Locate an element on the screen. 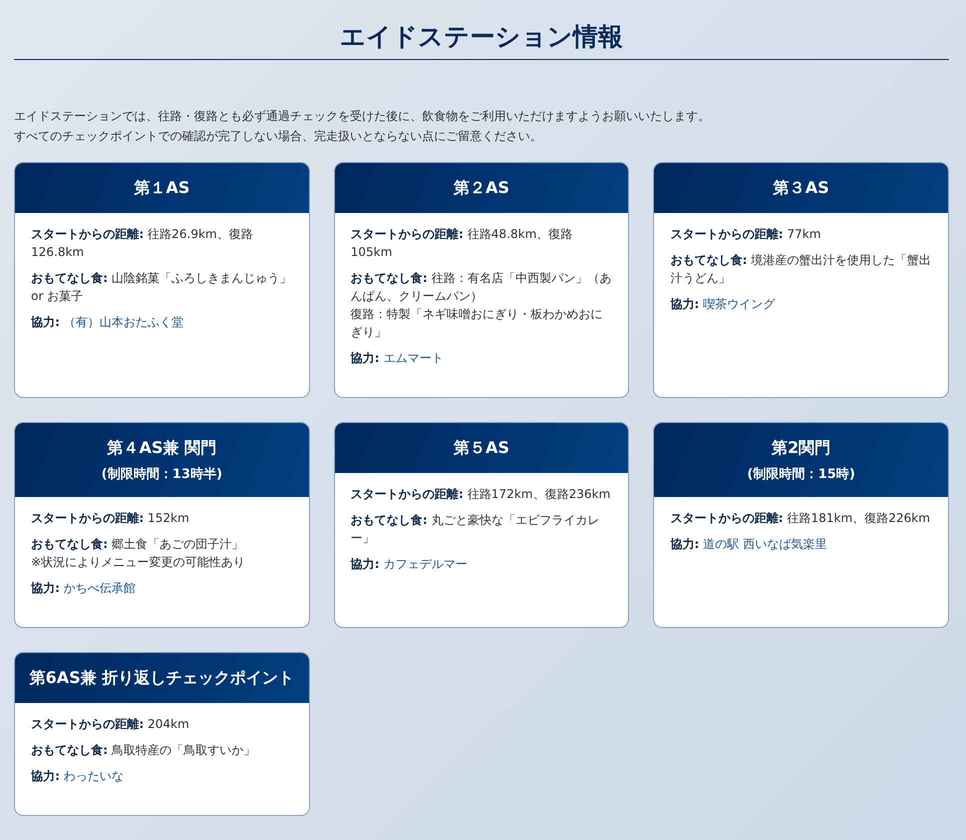  partner-link: かちべ伝承館 is located at coordinates (100, 588).